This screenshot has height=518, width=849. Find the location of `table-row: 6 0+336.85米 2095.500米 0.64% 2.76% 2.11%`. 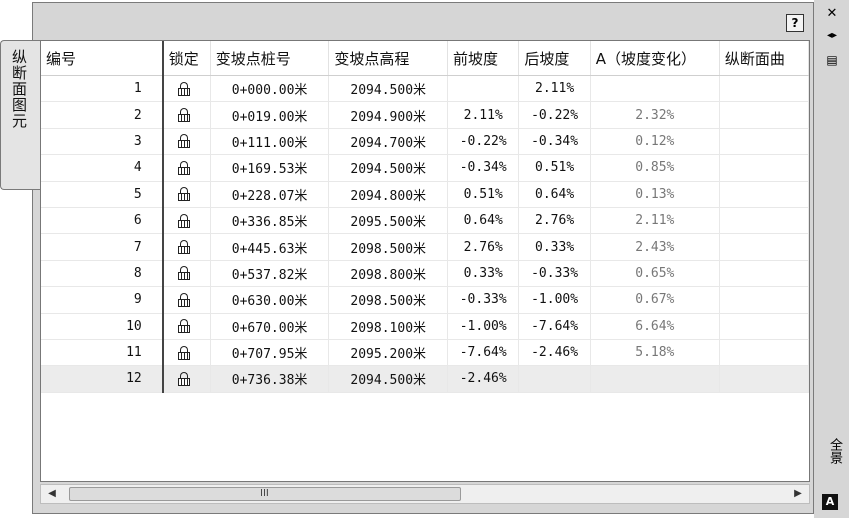

table-row: 6 0+336.85米 2095.500米 0.64% 2.76% 2.11% is located at coordinates (425, 221).